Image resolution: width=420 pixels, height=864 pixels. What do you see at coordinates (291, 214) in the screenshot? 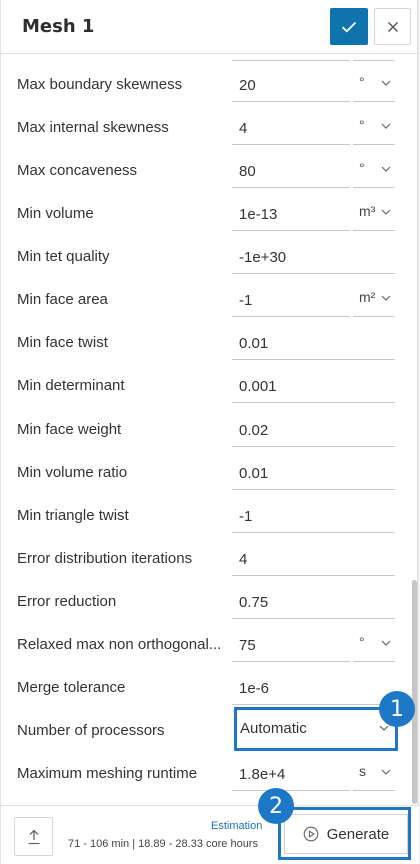
I see `value-input: 1e-13` at bounding box center [291, 214].